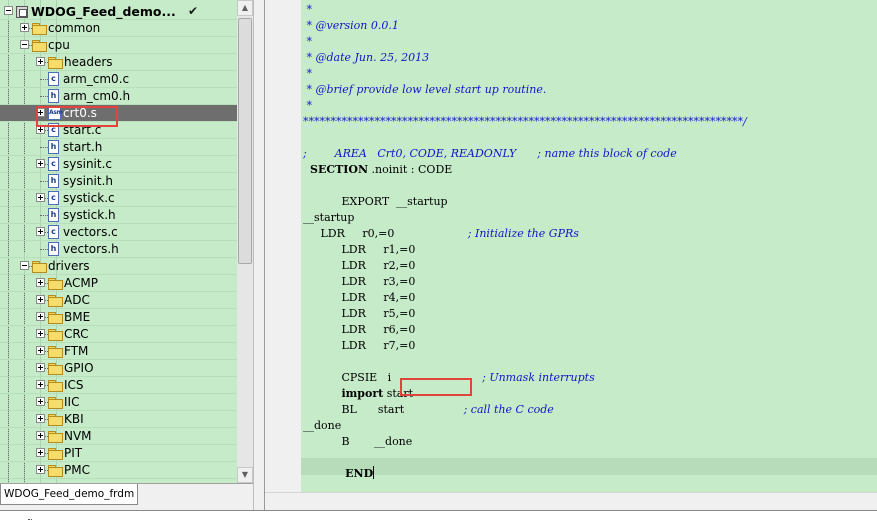  Describe the element at coordinates (118, 45) in the screenshot. I see `tree-folder-row: cpu` at that location.